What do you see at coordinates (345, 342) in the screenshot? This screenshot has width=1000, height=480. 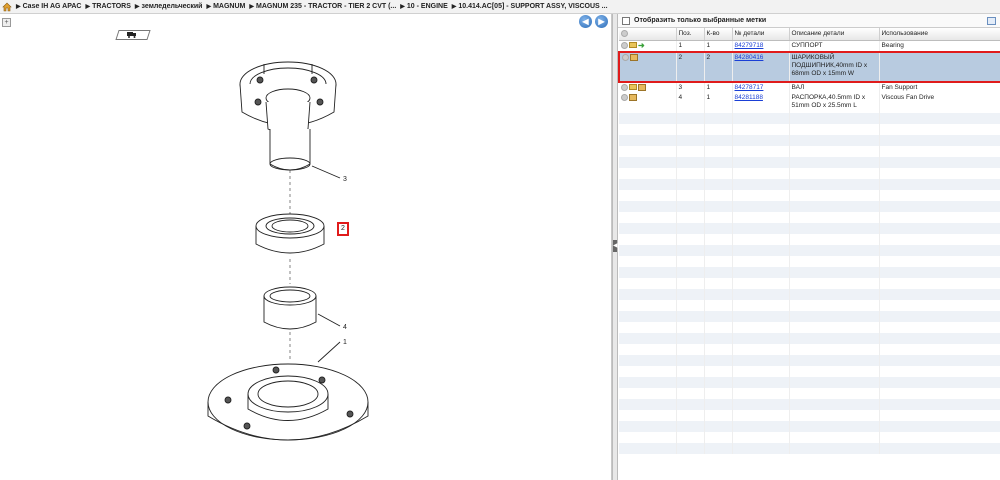 I see `callout-1: 1` at bounding box center [345, 342].